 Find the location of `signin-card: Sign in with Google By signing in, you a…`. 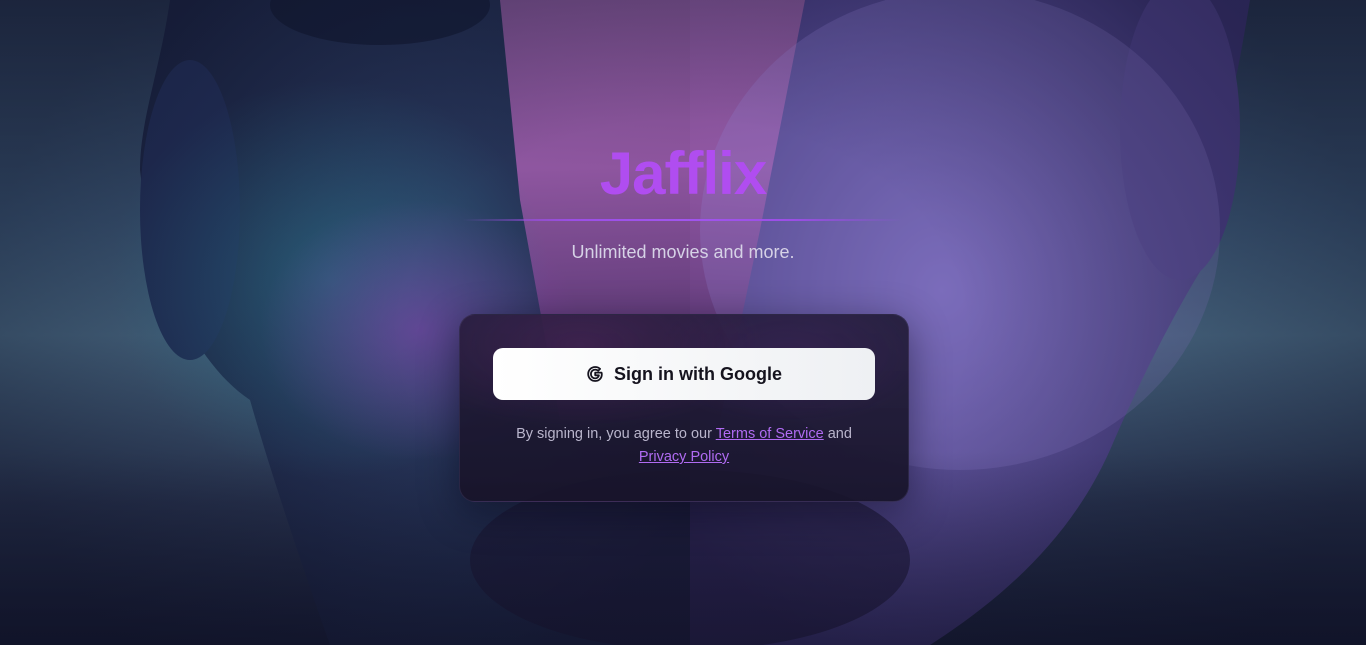

signin-card: Sign in with Google By signing in, you a… is located at coordinates (684, 408).